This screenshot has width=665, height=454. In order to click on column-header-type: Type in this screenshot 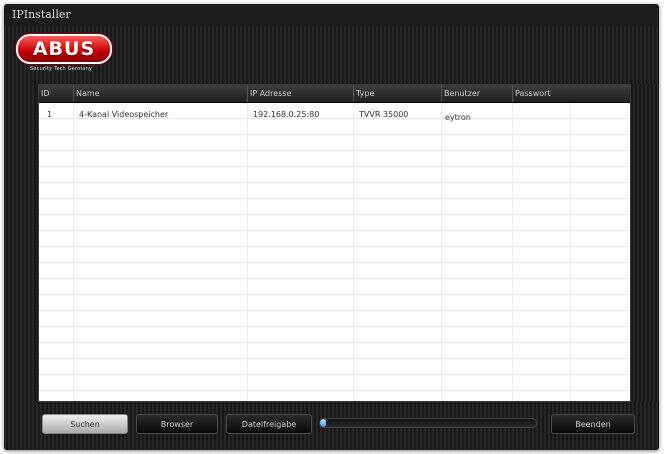, I will do `click(397, 93)`.